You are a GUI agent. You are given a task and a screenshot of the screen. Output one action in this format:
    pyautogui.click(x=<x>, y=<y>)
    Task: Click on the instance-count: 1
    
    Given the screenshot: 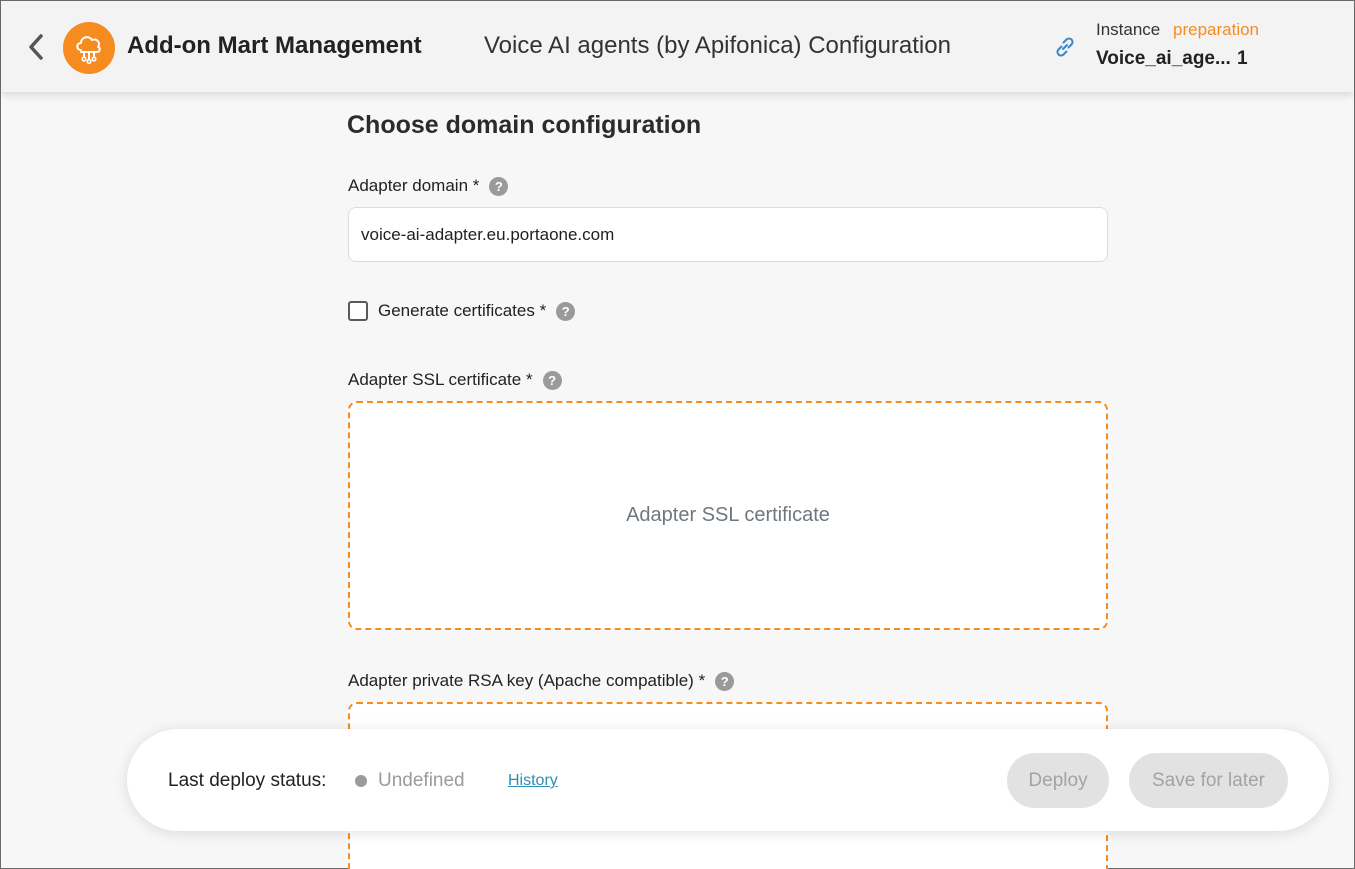 What is the action you would take?
    pyautogui.click(x=1242, y=58)
    